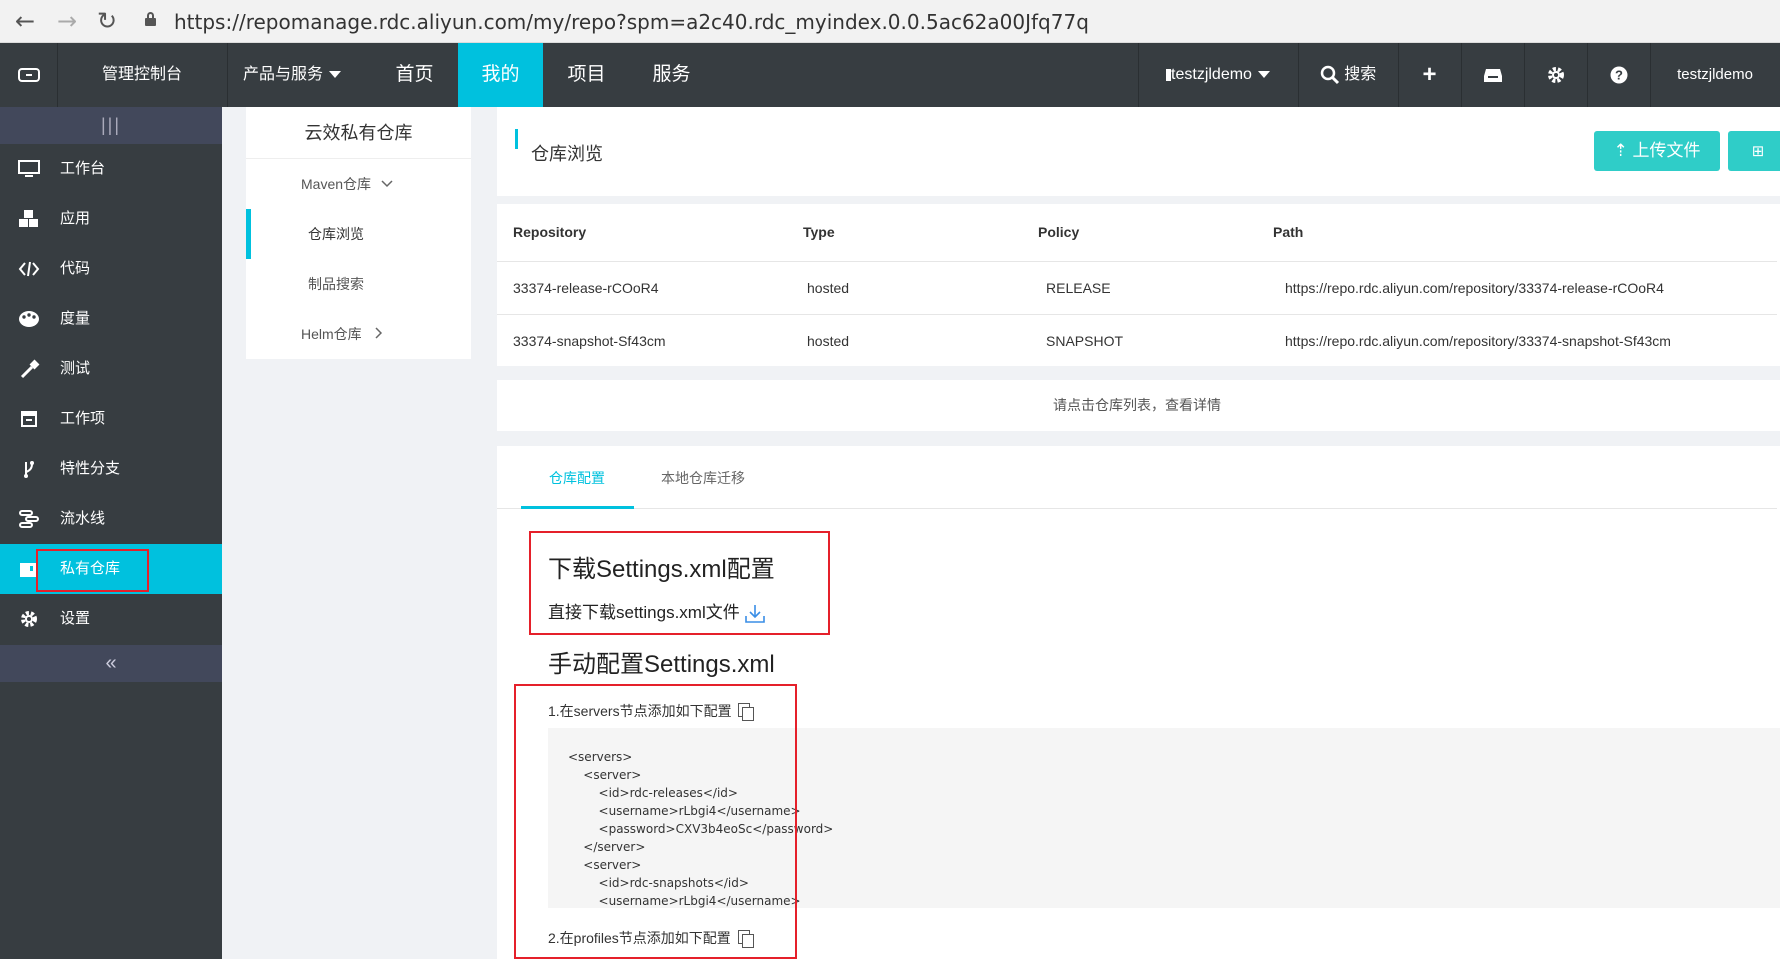  Describe the element at coordinates (1758, 151) in the screenshot. I see `grid-icon: ⊞` at that location.